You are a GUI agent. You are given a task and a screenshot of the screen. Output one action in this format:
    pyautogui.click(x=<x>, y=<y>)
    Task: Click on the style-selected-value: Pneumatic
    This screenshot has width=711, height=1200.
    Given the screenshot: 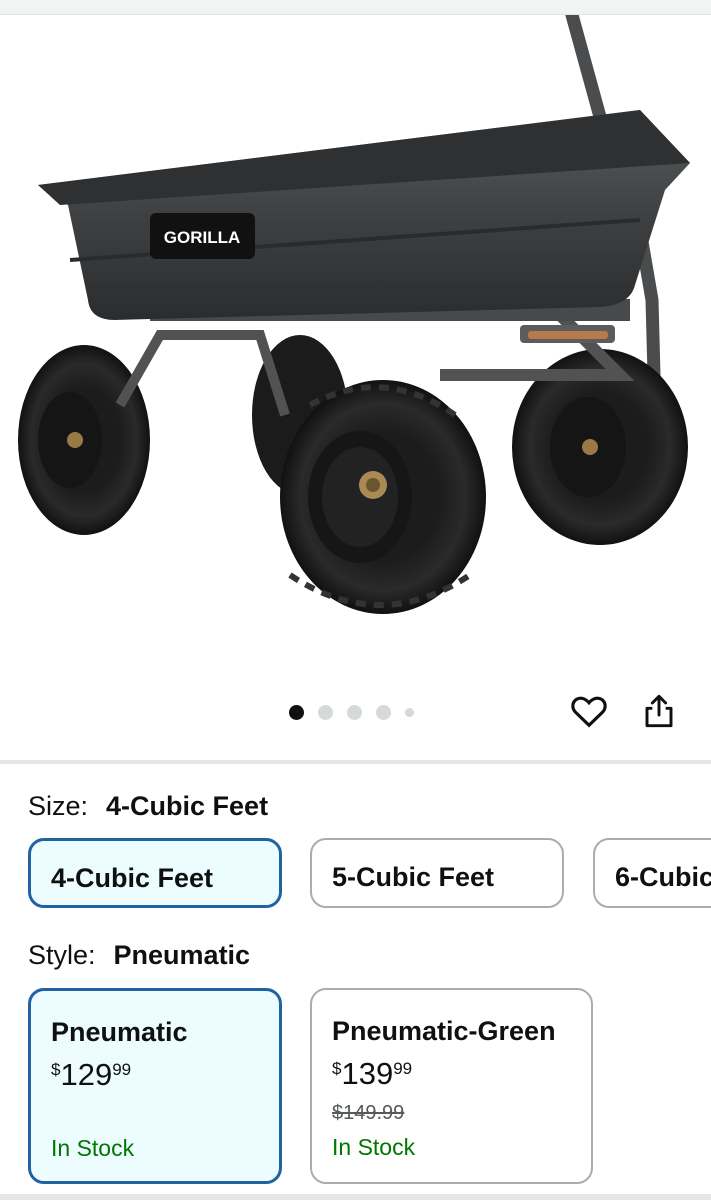 What is the action you would take?
    pyautogui.click(x=182, y=955)
    